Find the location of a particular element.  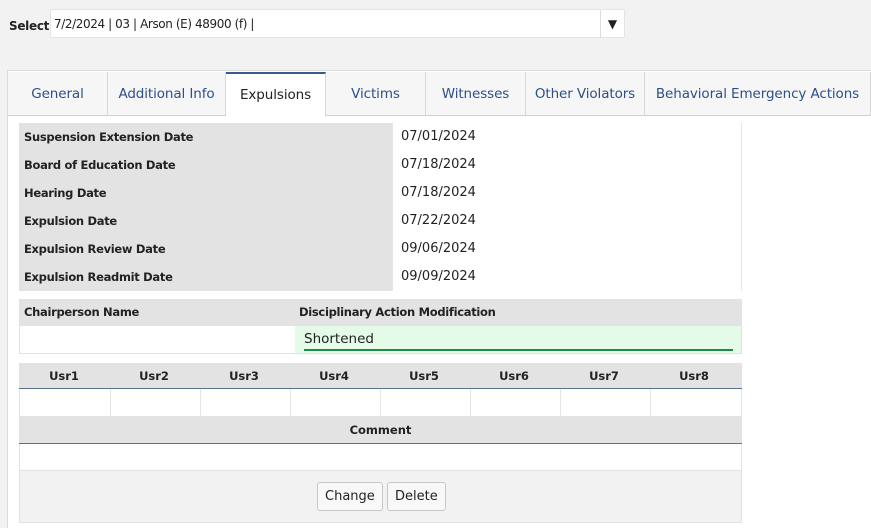

dropdown-arrow-icon: ▼ is located at coordinates (612, 23).